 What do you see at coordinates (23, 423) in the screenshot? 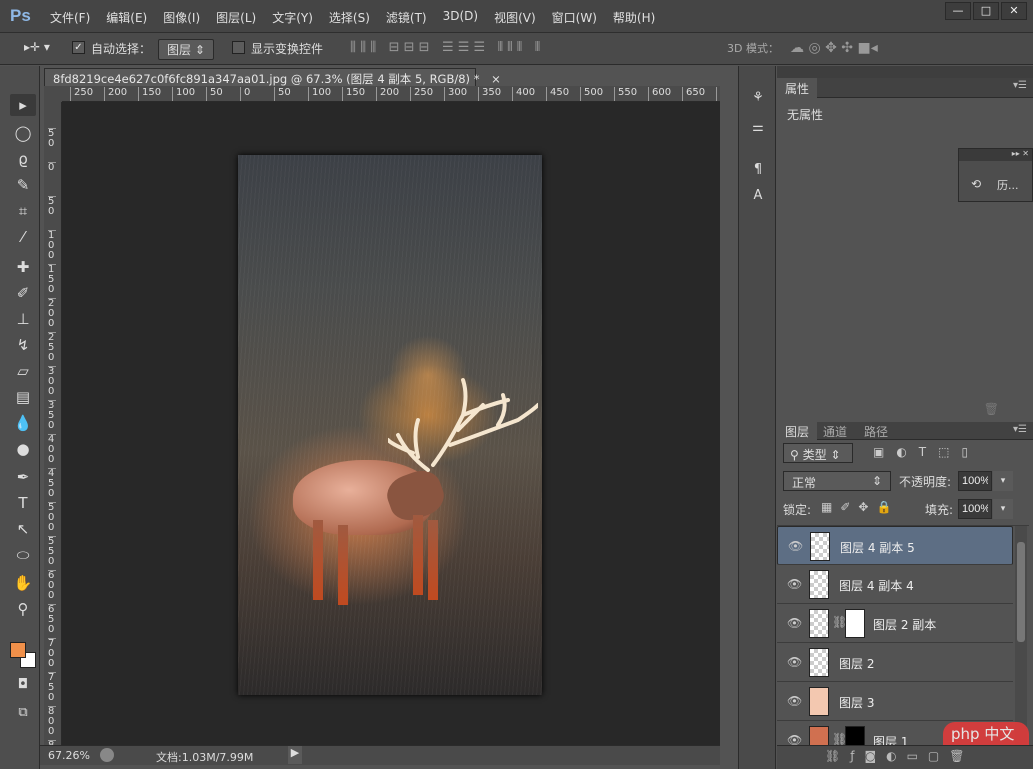
I see `blur-tool-icon: 💧` at bounding box center [23, 423].